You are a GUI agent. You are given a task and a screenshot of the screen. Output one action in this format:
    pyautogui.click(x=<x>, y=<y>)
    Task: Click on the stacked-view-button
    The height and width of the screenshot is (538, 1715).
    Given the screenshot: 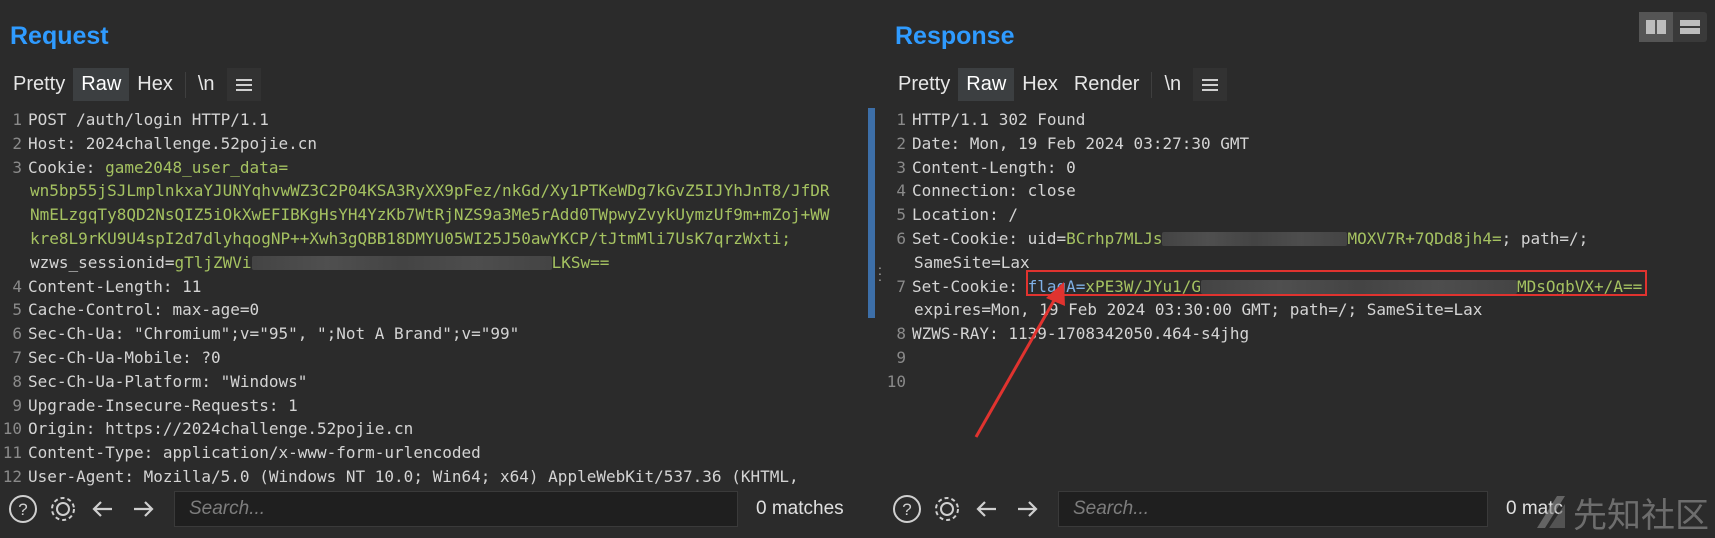 What is the action you would take?
    pyautogui.click(x=1690, y=27)
    